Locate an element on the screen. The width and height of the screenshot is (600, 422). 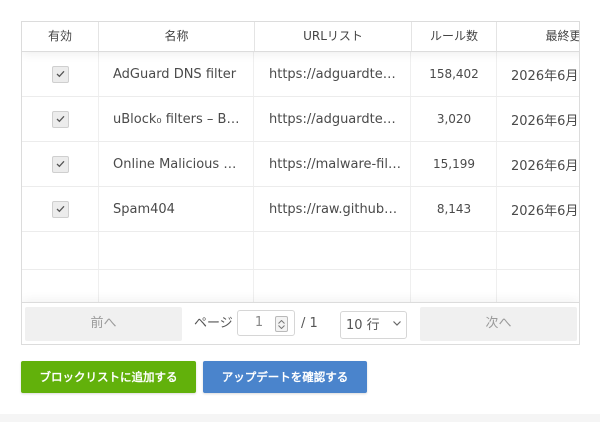
page-number-value: 1 is located at coordinates (259, 322).